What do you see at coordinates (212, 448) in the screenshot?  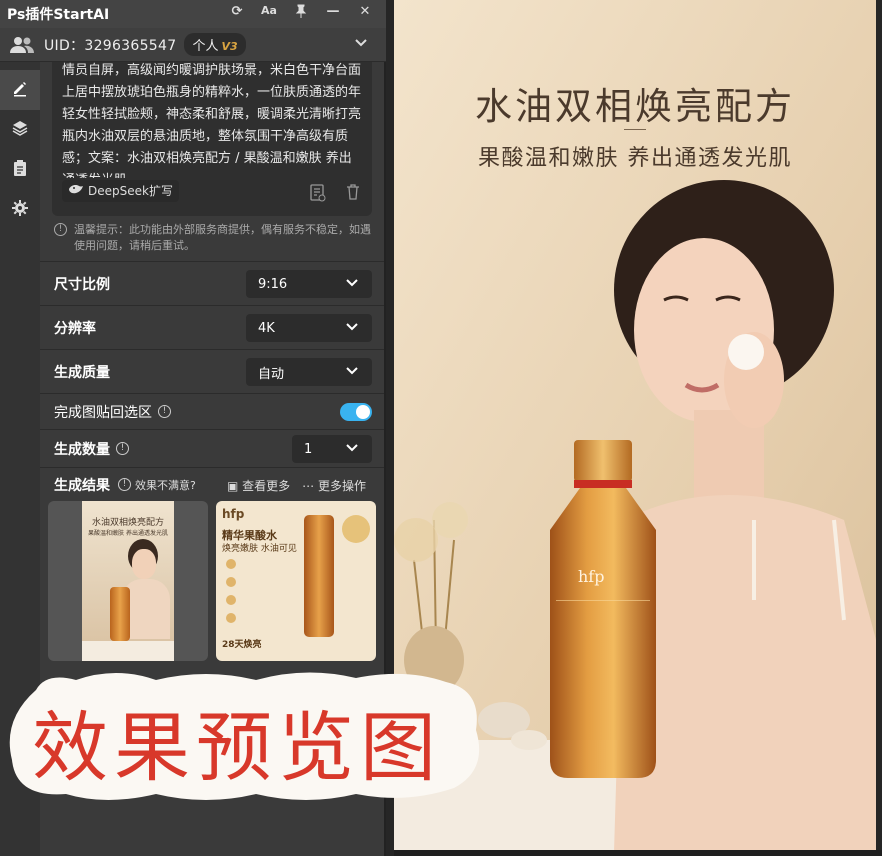 I see `count-row: 生成数量 ! 1` at bounding box center [212, 448].